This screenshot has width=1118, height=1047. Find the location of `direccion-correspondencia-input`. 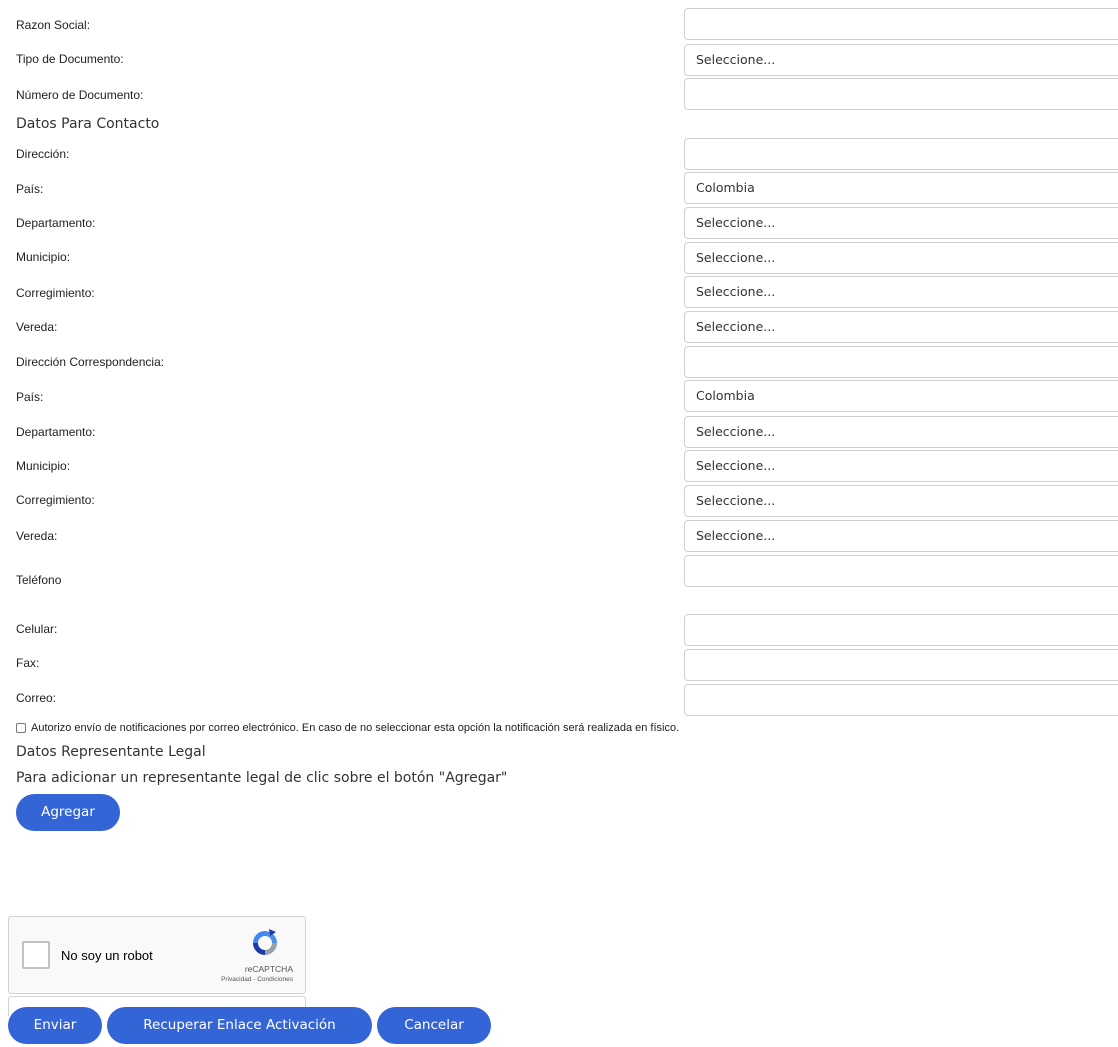

direccion-correspondencia-input is located at coordinates (901, 362).